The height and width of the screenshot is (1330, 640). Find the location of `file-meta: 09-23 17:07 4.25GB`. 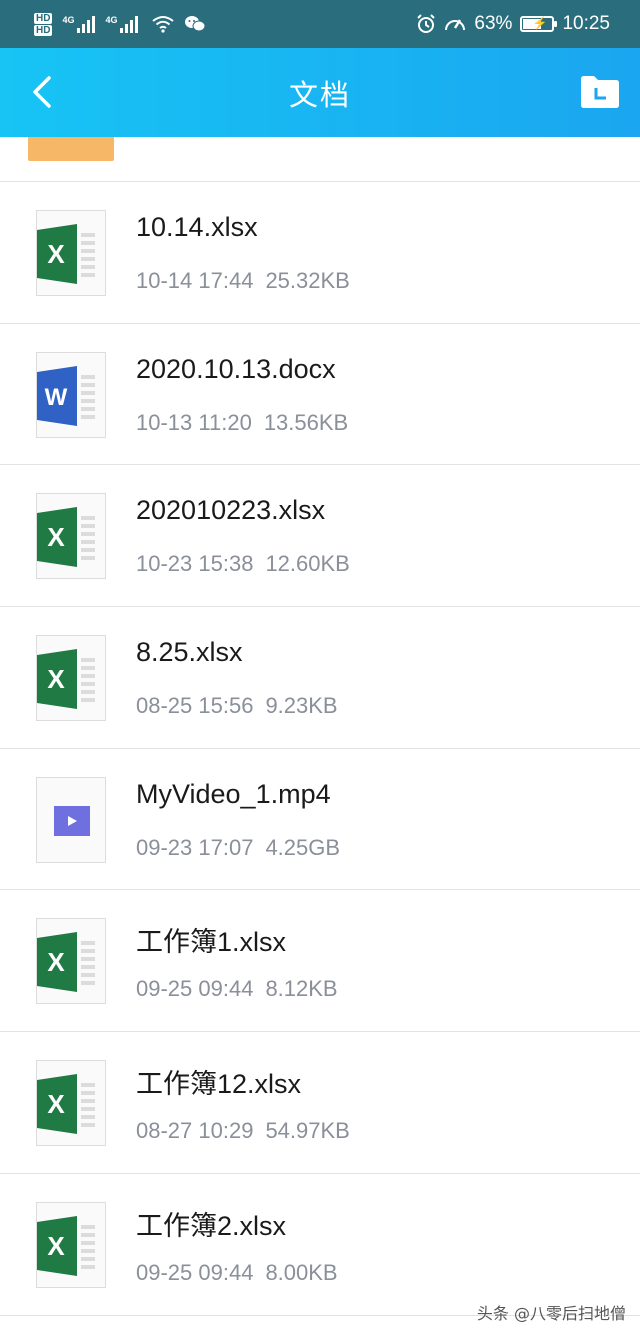

file-meta: 09-23 17:07 4.25GB is located at coordinates (238, 848).